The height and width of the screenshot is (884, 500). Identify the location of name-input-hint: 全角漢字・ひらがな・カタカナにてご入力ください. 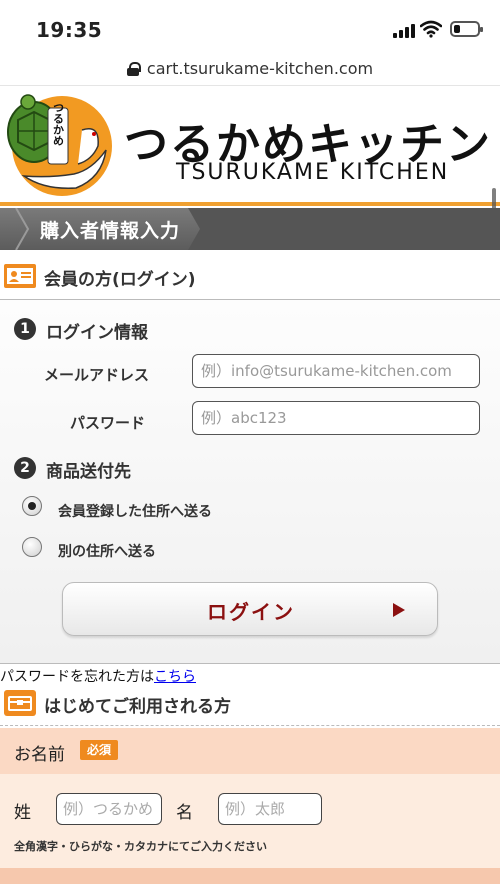
(140, 846).